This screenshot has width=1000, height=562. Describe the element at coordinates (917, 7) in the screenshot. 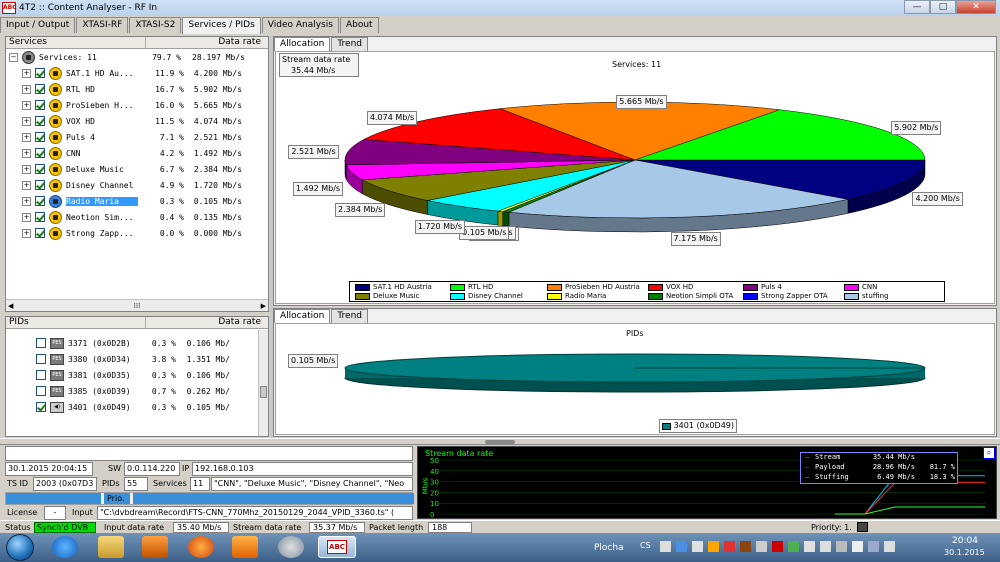

I see `minimize-button: —` at that location.